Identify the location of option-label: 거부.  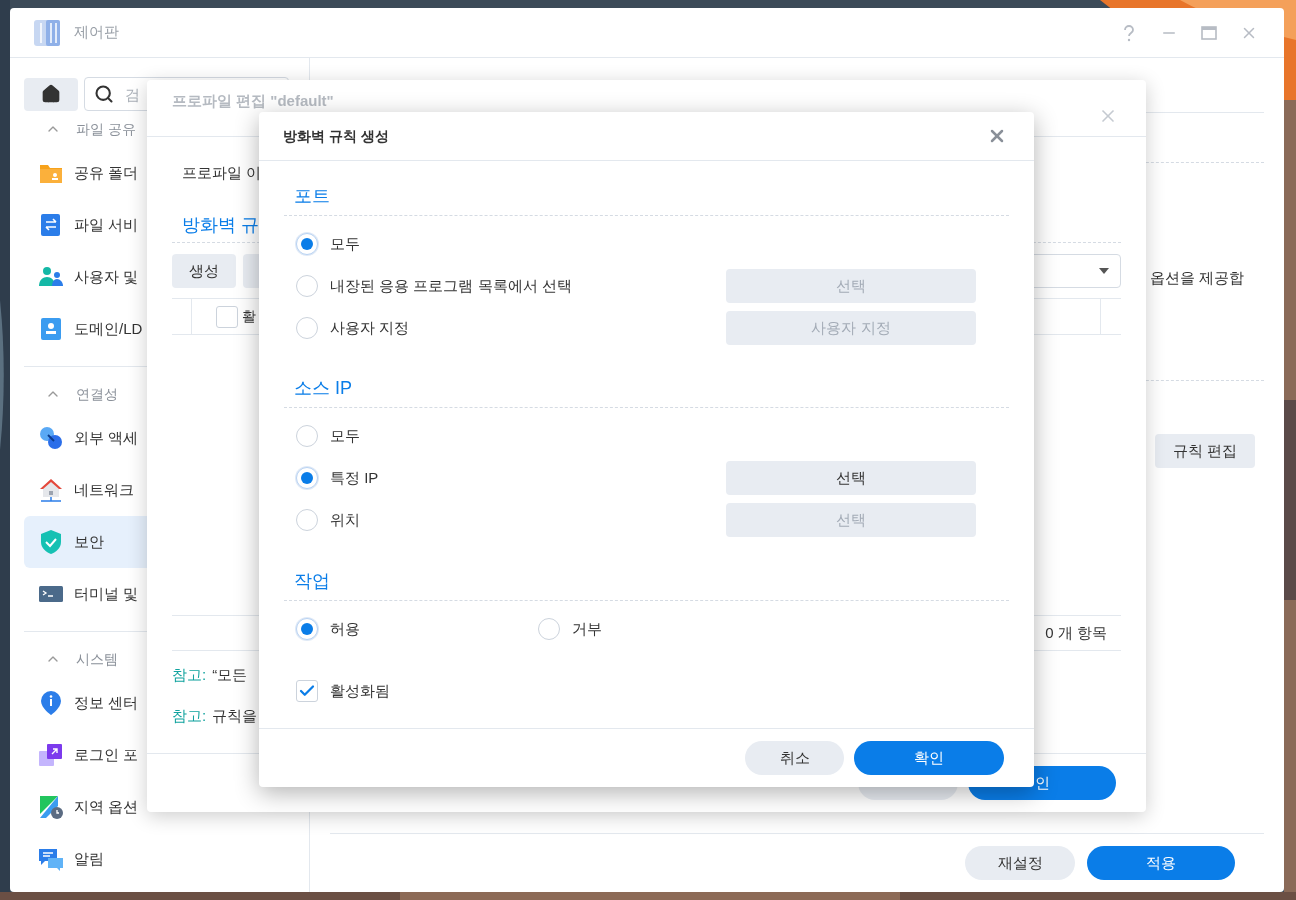
(587, 628).